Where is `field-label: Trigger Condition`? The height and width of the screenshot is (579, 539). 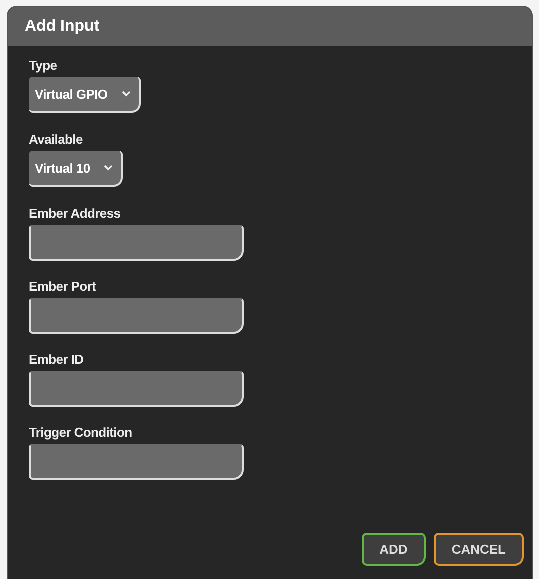 field-label: Trigger Condition is located at coordinates (80, 433).